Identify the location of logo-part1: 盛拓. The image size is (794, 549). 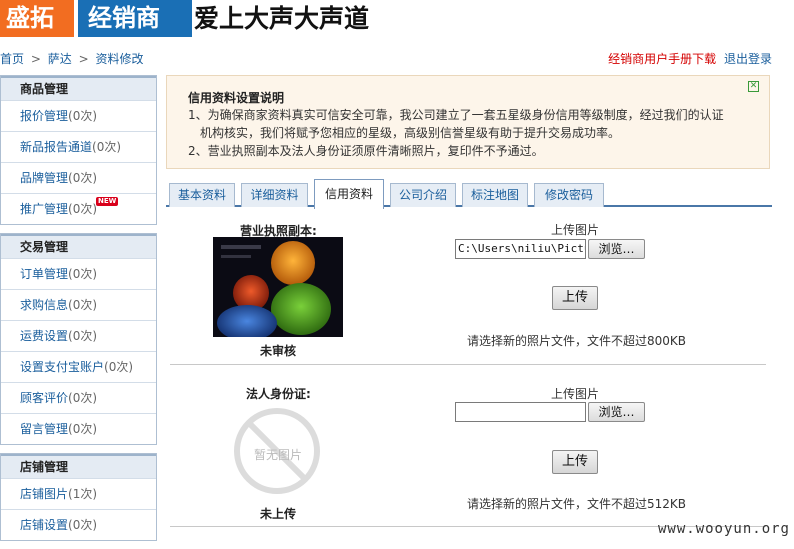
(37, 18).